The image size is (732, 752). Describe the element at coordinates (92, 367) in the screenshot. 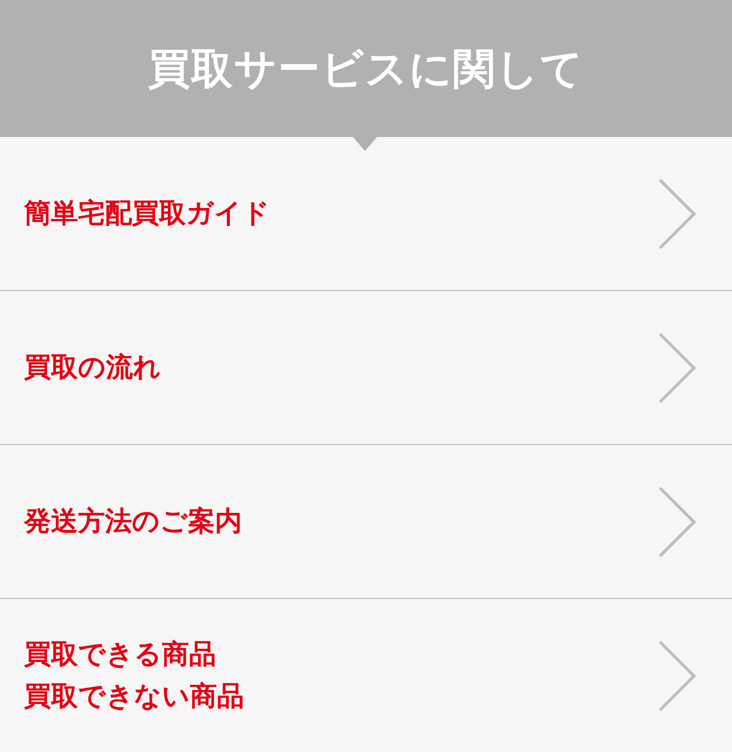

I see `menu-item-label: 買取の流れ` at that location.